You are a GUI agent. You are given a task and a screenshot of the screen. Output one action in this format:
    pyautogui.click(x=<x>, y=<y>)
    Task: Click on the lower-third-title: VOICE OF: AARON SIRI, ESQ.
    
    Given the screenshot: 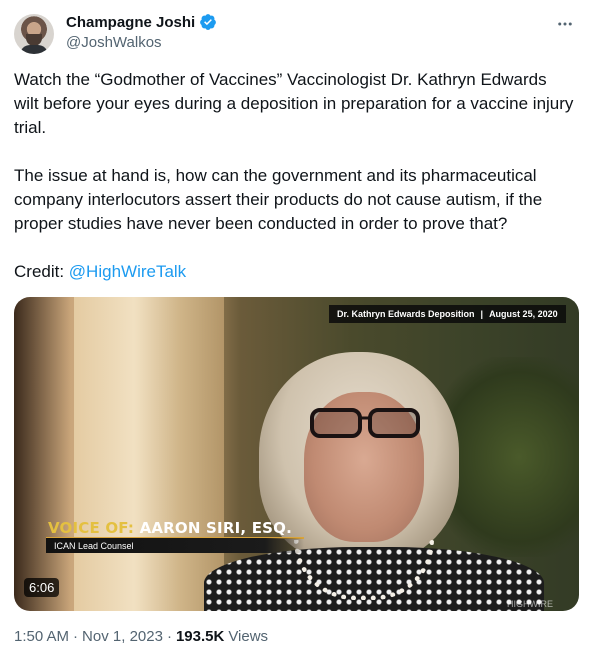 What is the action you would take?
    pyautogui.click(x=170, y=528)
    